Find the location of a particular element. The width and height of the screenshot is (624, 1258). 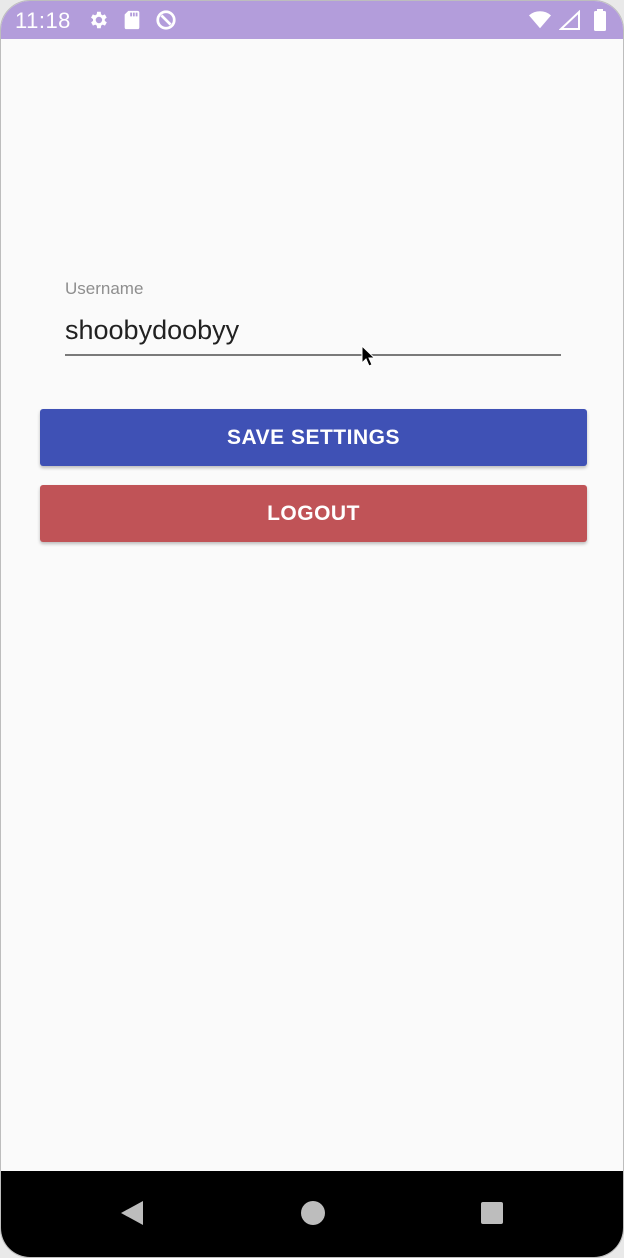

home-icon is located at coordinates (313, 1213).